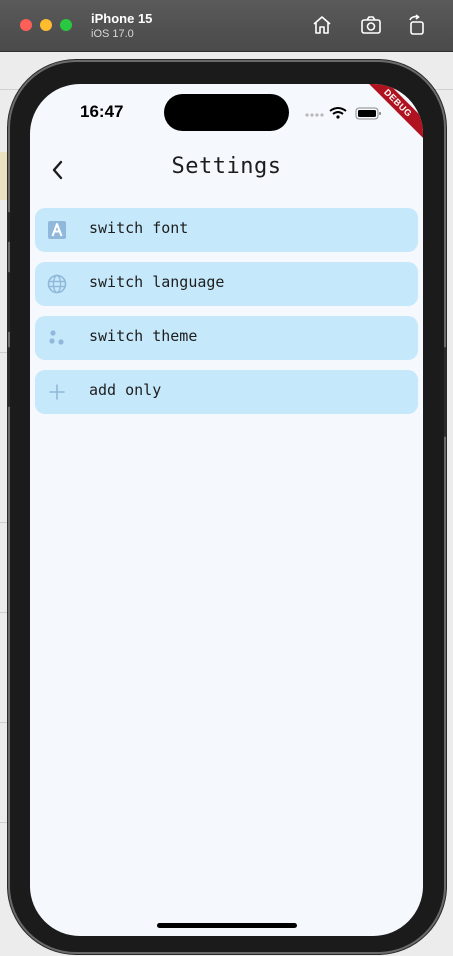 The height and width of the screenshot is (956, 453). What do you see at coordinates (56, 337) in the screenshot?
I see `palette-dots-icon` at bounding box center [56, 337].